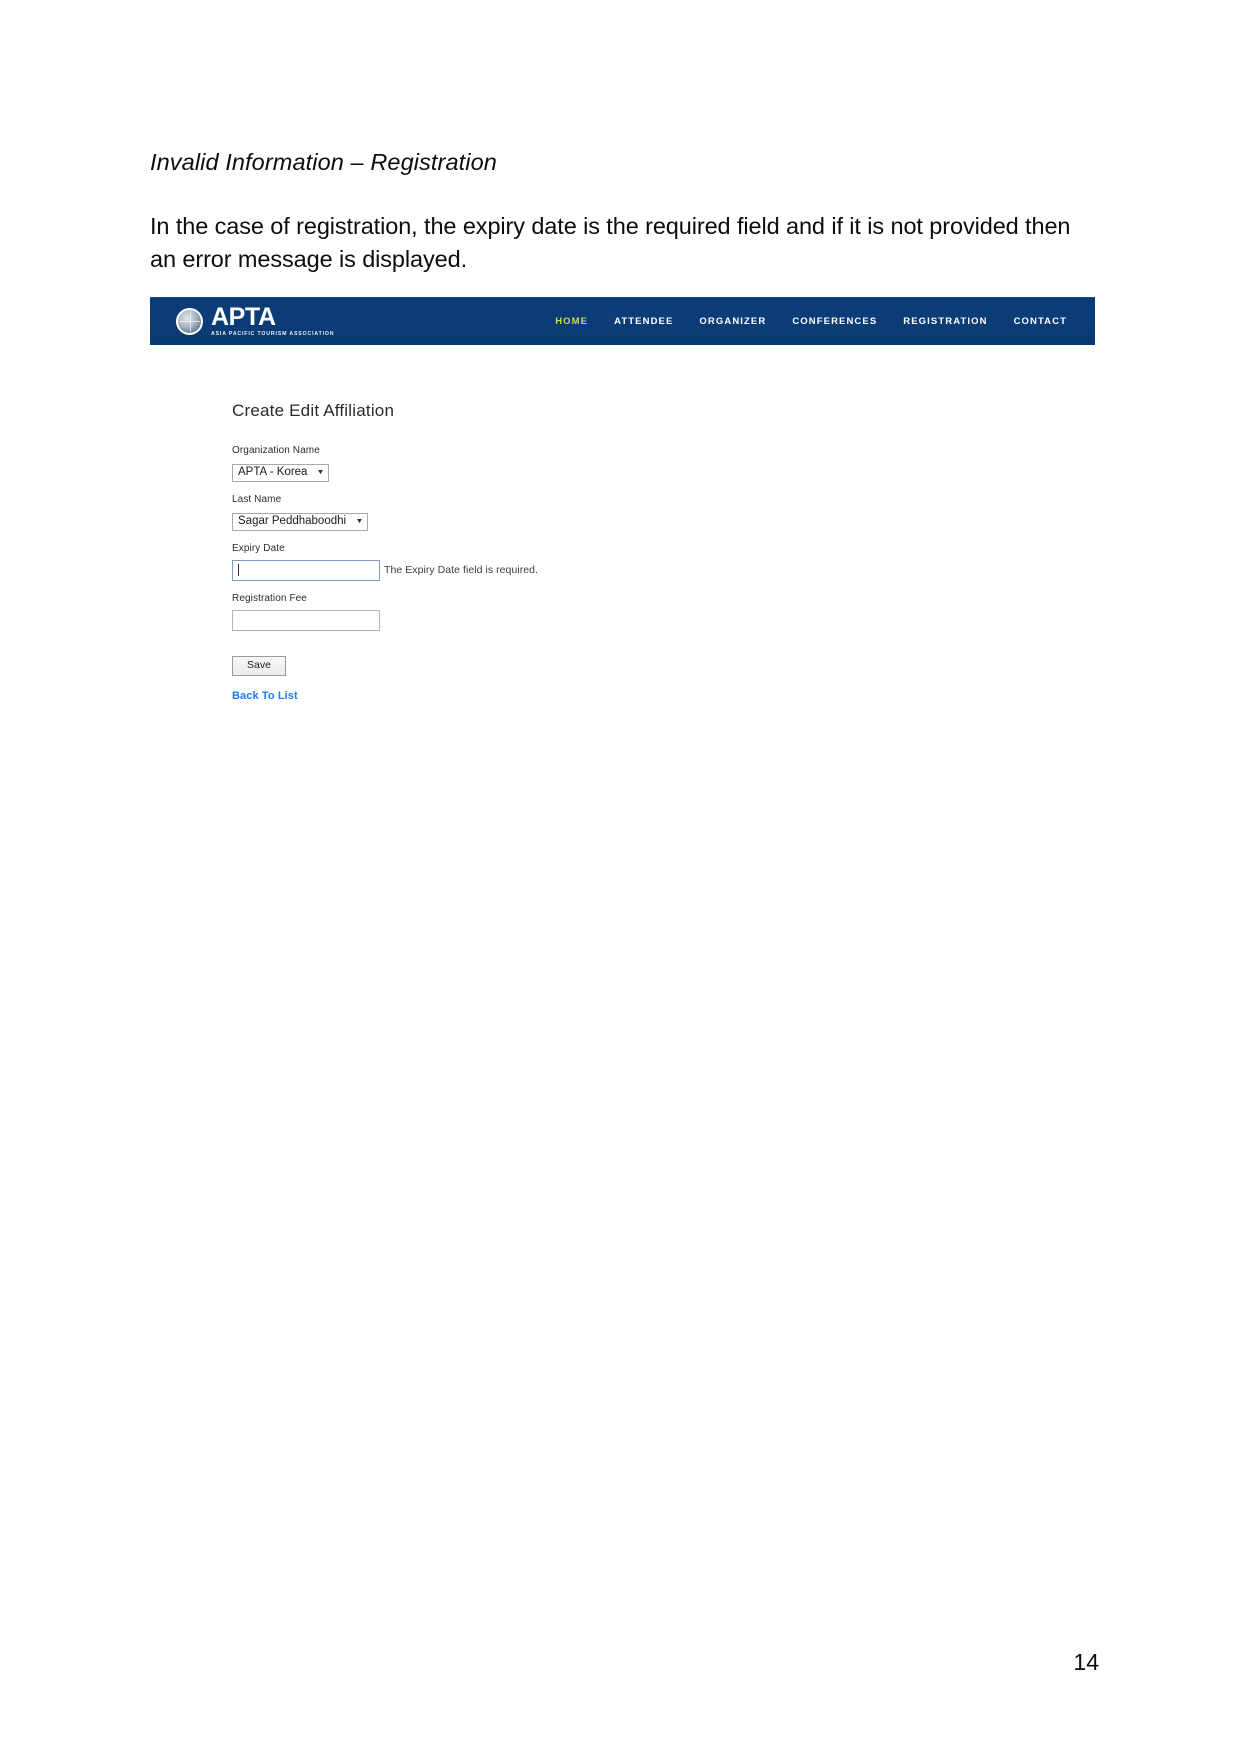  Describe the element at coordinates (571, 321) in the screenshot. I see `nav-item-home: HOME` at that location.